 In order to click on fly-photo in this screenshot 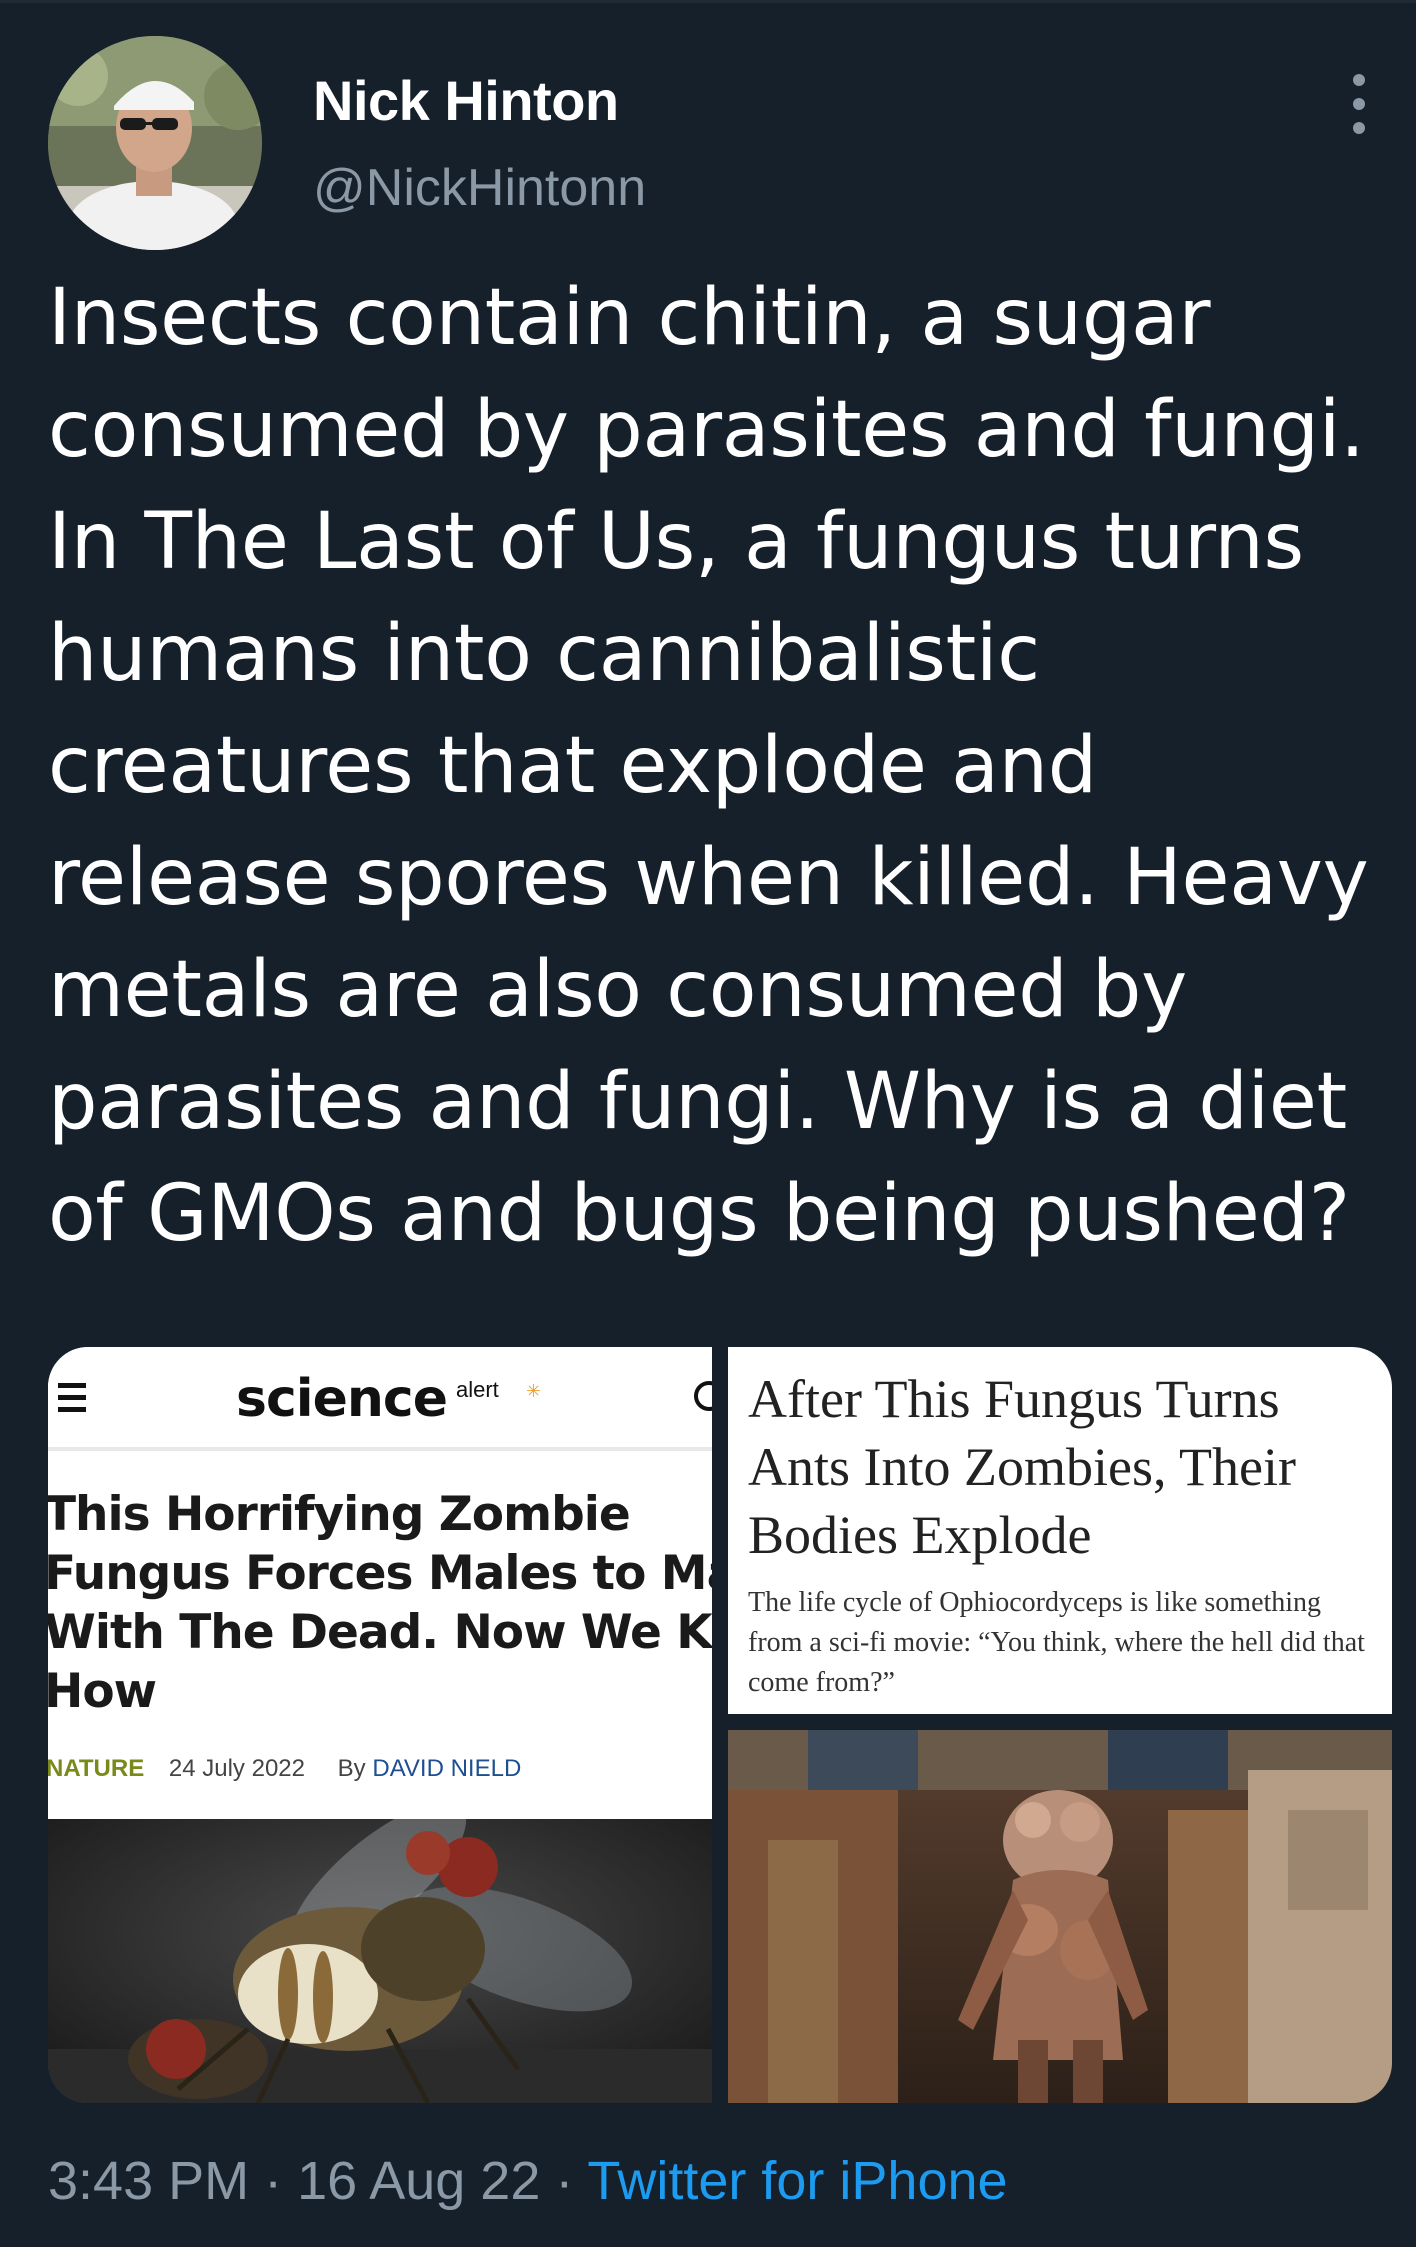, I will do `click(380, 1952)`.